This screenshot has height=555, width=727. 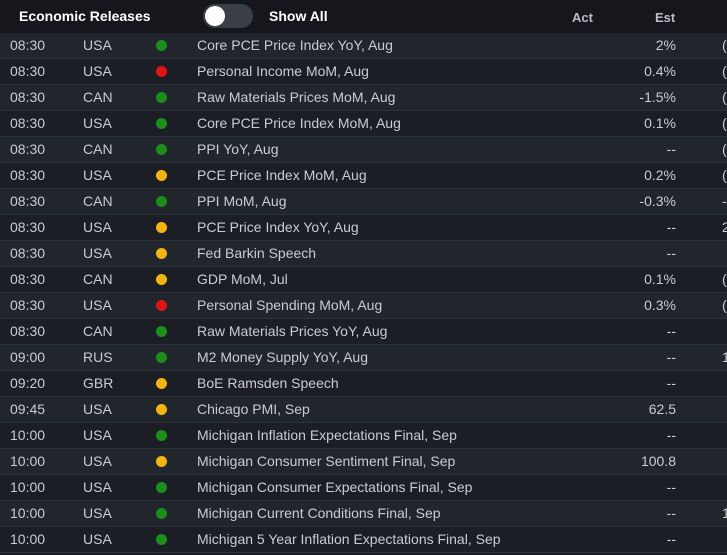 I want to click on release-name: BoE Ramsden Speech, so click(x=268, y=383).